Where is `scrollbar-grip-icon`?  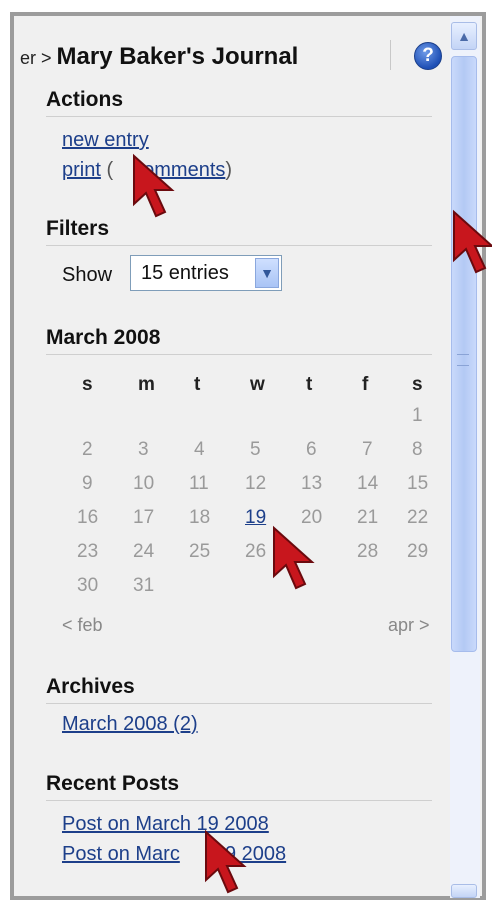
scrollbar-grip-icon is located at coordinates (463, 360).